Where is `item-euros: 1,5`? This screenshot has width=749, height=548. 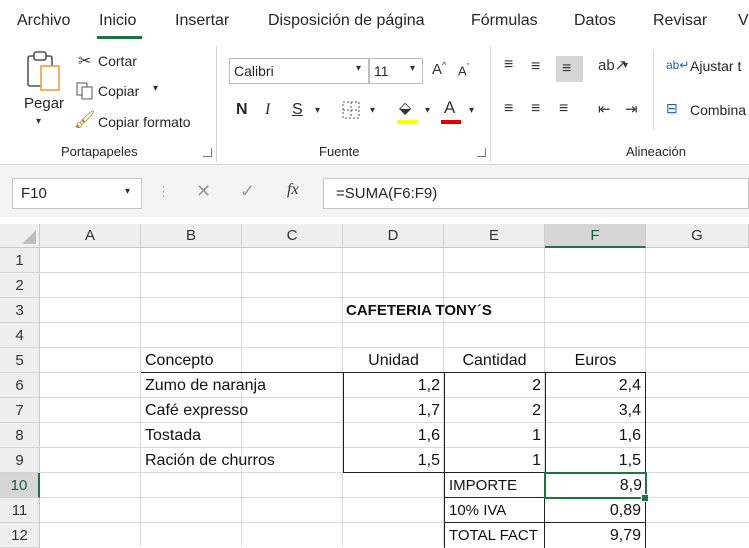 item-euros: 1,5 is located at coordinates (595, 460).